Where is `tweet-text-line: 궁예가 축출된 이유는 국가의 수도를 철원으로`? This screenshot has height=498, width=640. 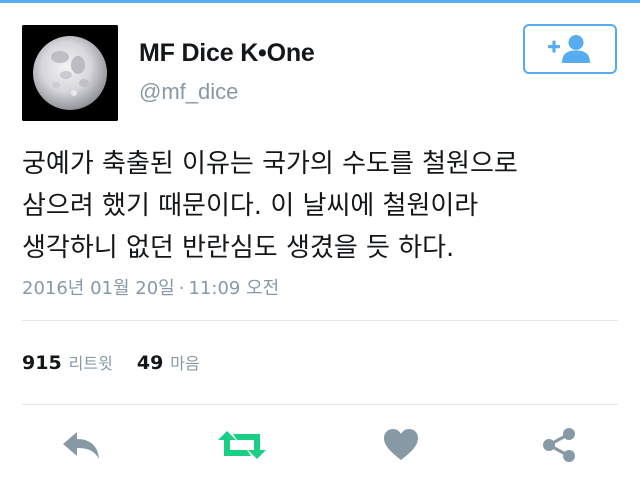 tweet-text-line: 궁예가 축출된 이유는 국가의 수도를 철원으로 is located at coordinates (270, 164).